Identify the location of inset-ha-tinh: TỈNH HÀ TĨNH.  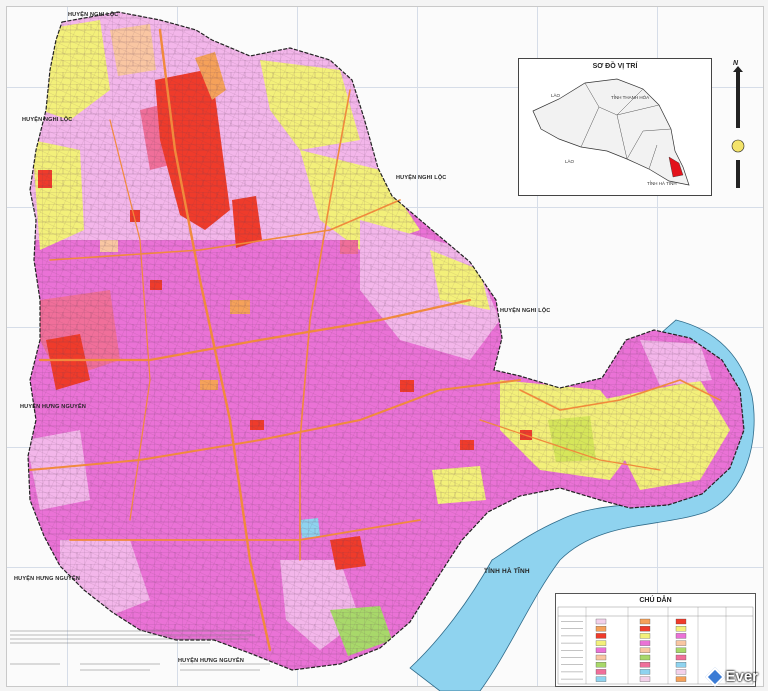
(662, 183).